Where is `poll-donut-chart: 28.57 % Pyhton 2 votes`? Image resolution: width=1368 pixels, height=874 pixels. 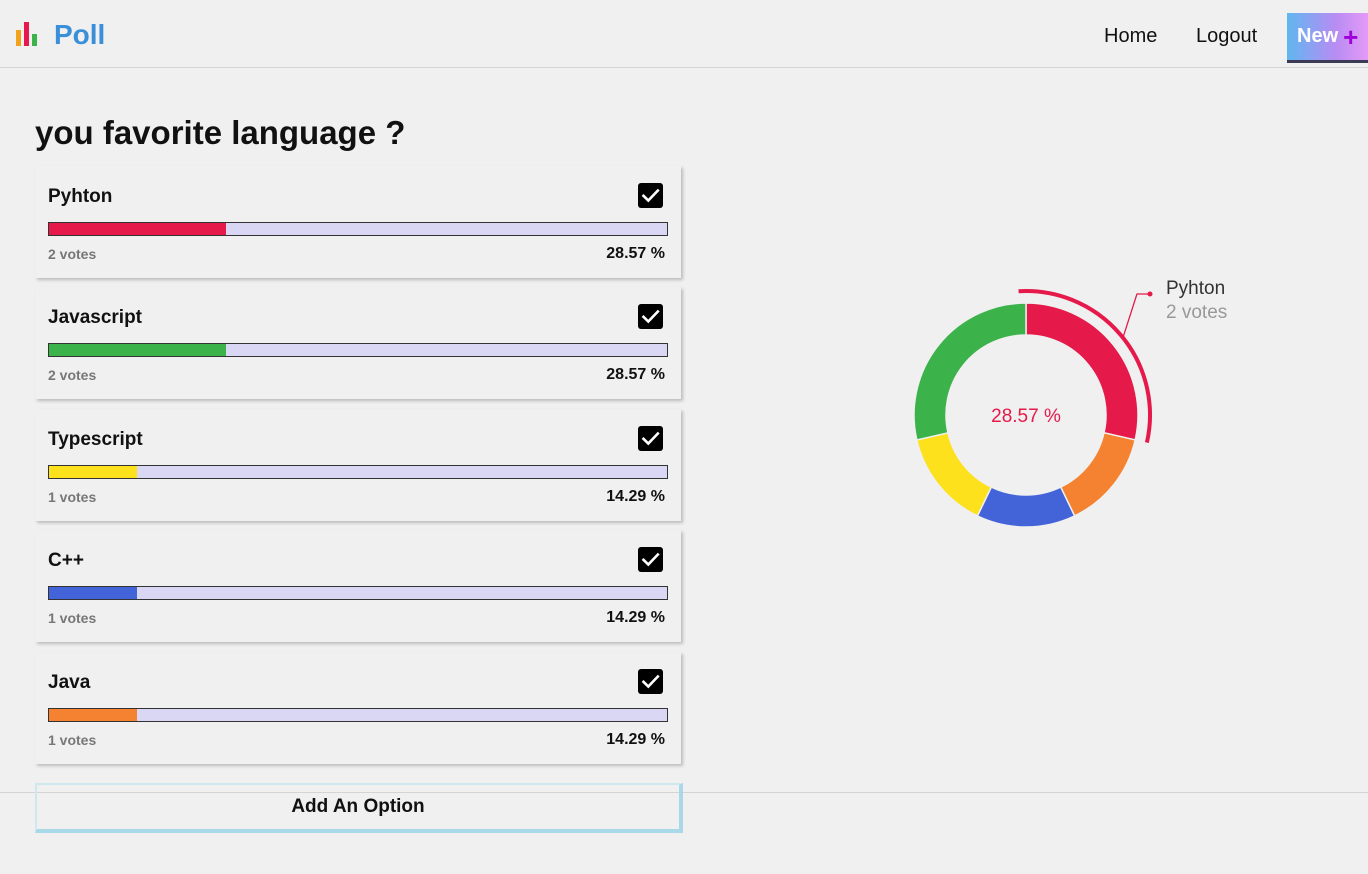 poll-donut-chart: 28.57 % Pyhton 2 votes is located at coordinates (1080, 405).